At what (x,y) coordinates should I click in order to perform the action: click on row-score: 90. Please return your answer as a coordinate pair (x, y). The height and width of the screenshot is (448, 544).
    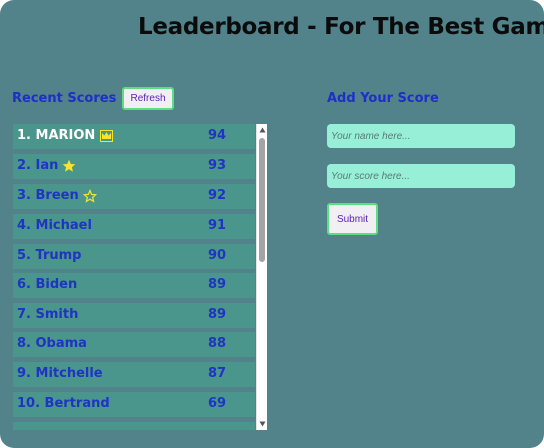
    Looking at the image, I should click on (217, 255).